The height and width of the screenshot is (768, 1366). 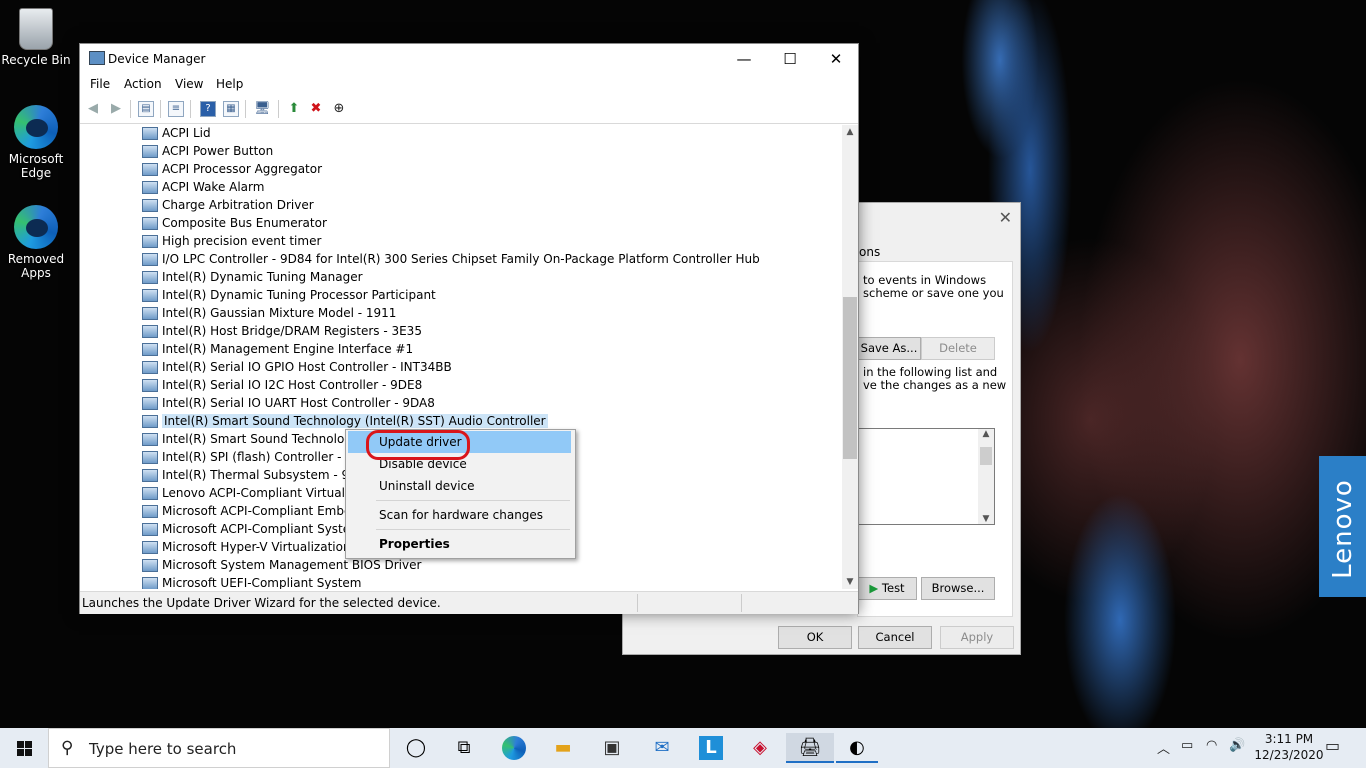 What do you see at coordinates (163, 749) in the screenshot?
I see `search-placeholder: Type here to search` at bounding box center [163, 749].